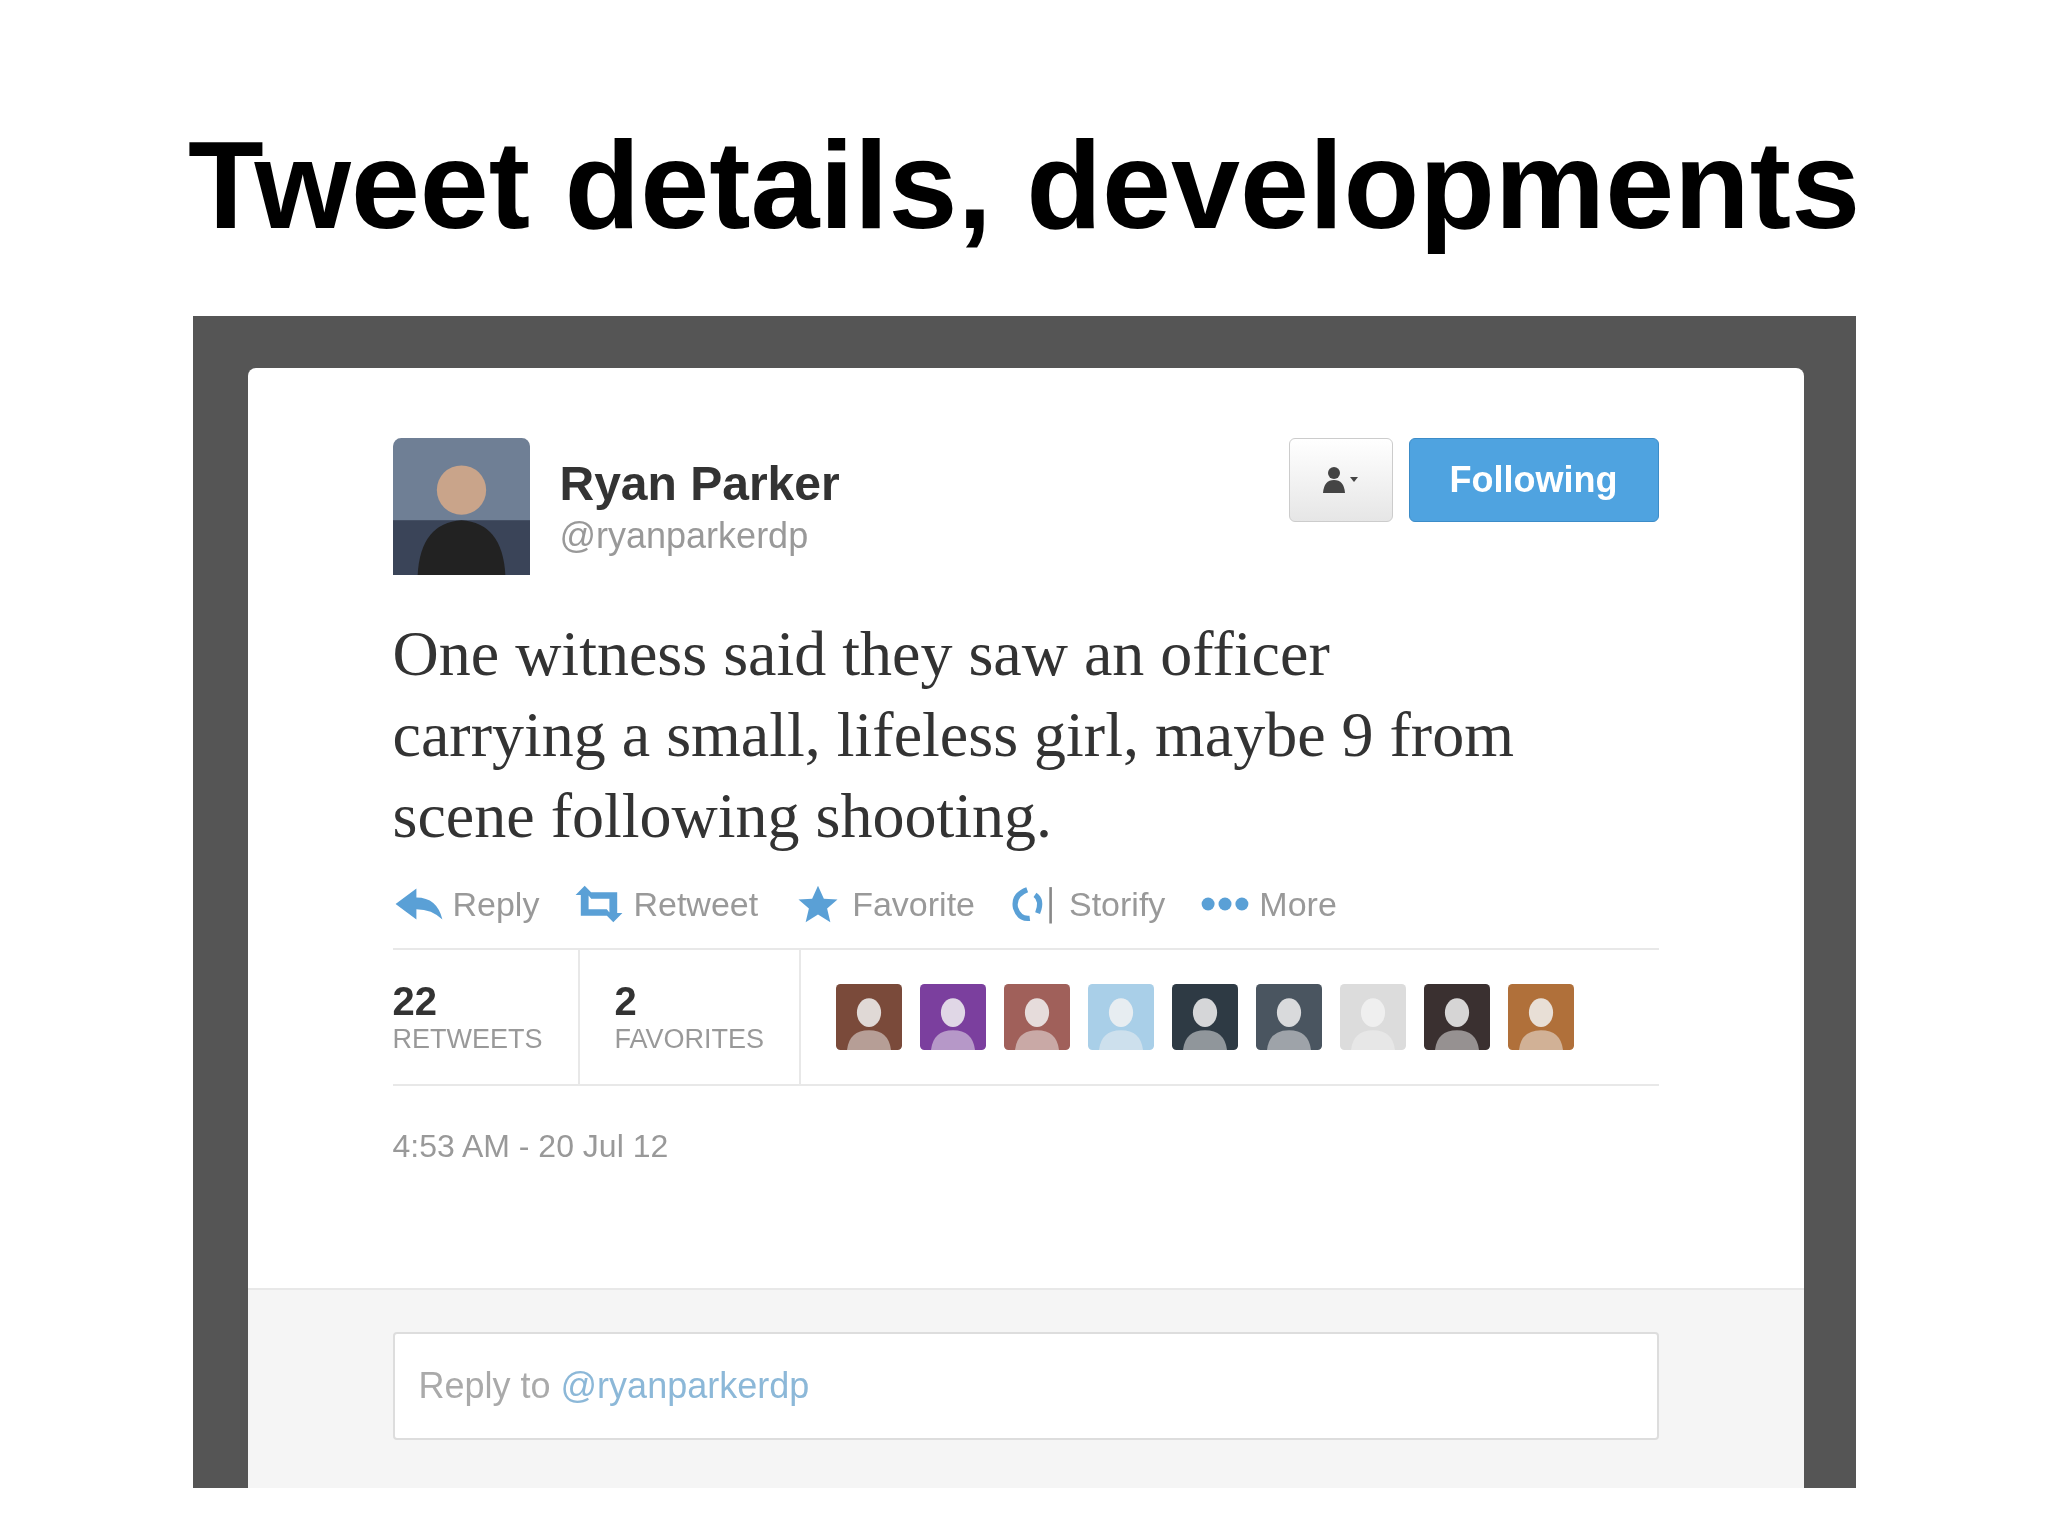  Describe the element at coordinates (1268, 904) in the screenshot. I see `more-link: More` at that location.